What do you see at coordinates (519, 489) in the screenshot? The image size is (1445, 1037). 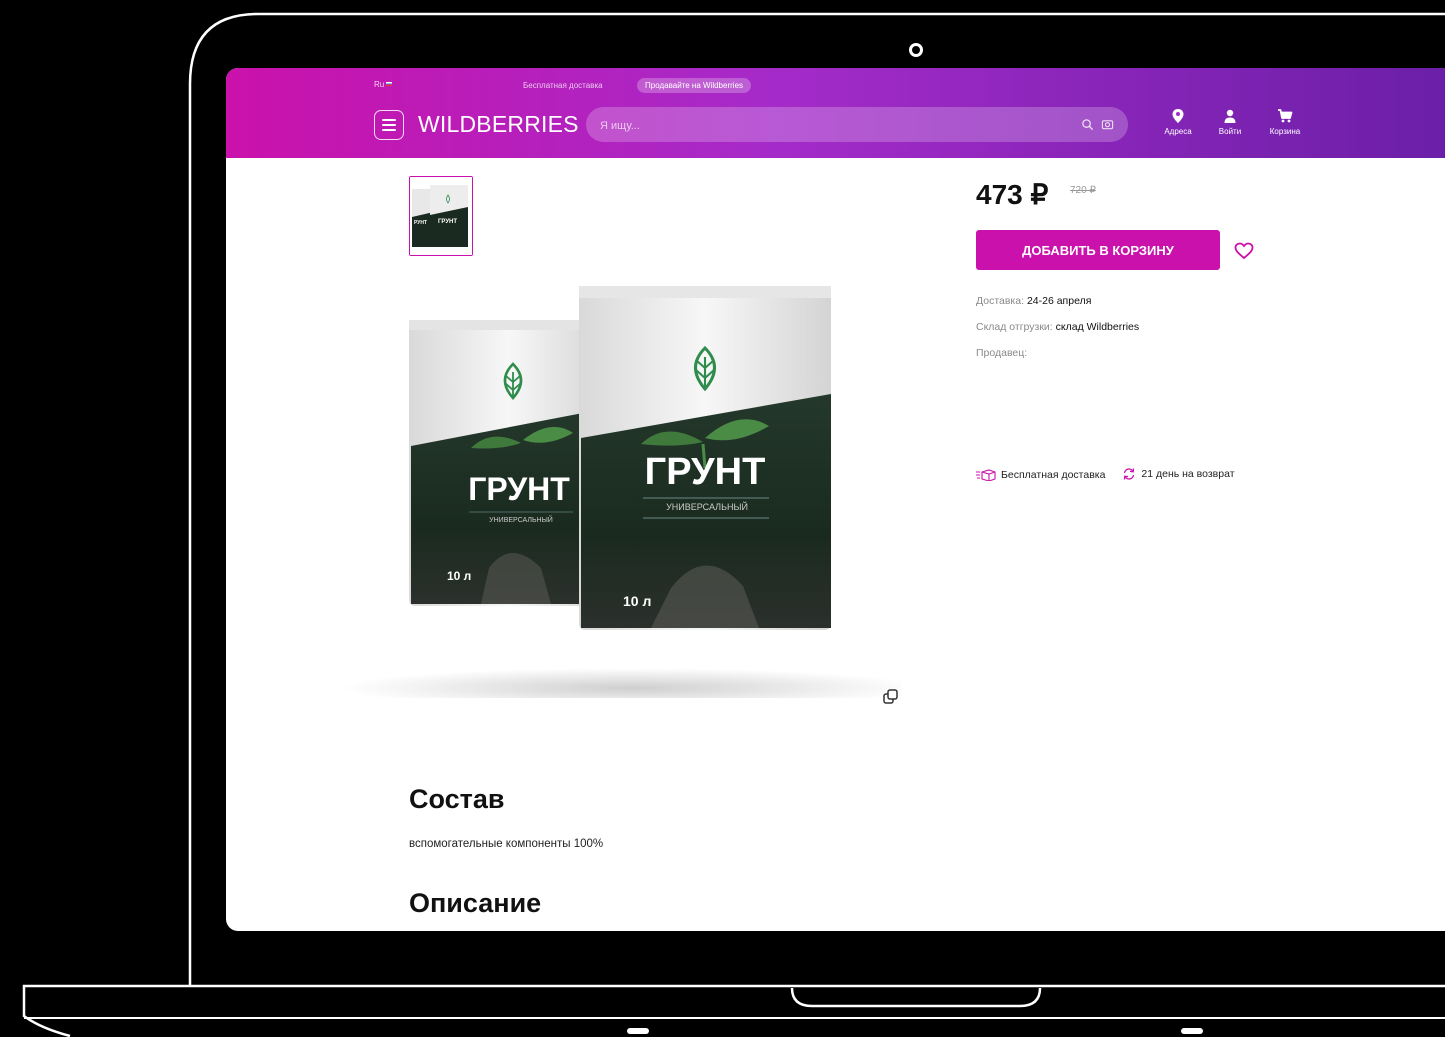 I see `back-pouch-title: ГРУНТ` at bounding box center [519, 489].